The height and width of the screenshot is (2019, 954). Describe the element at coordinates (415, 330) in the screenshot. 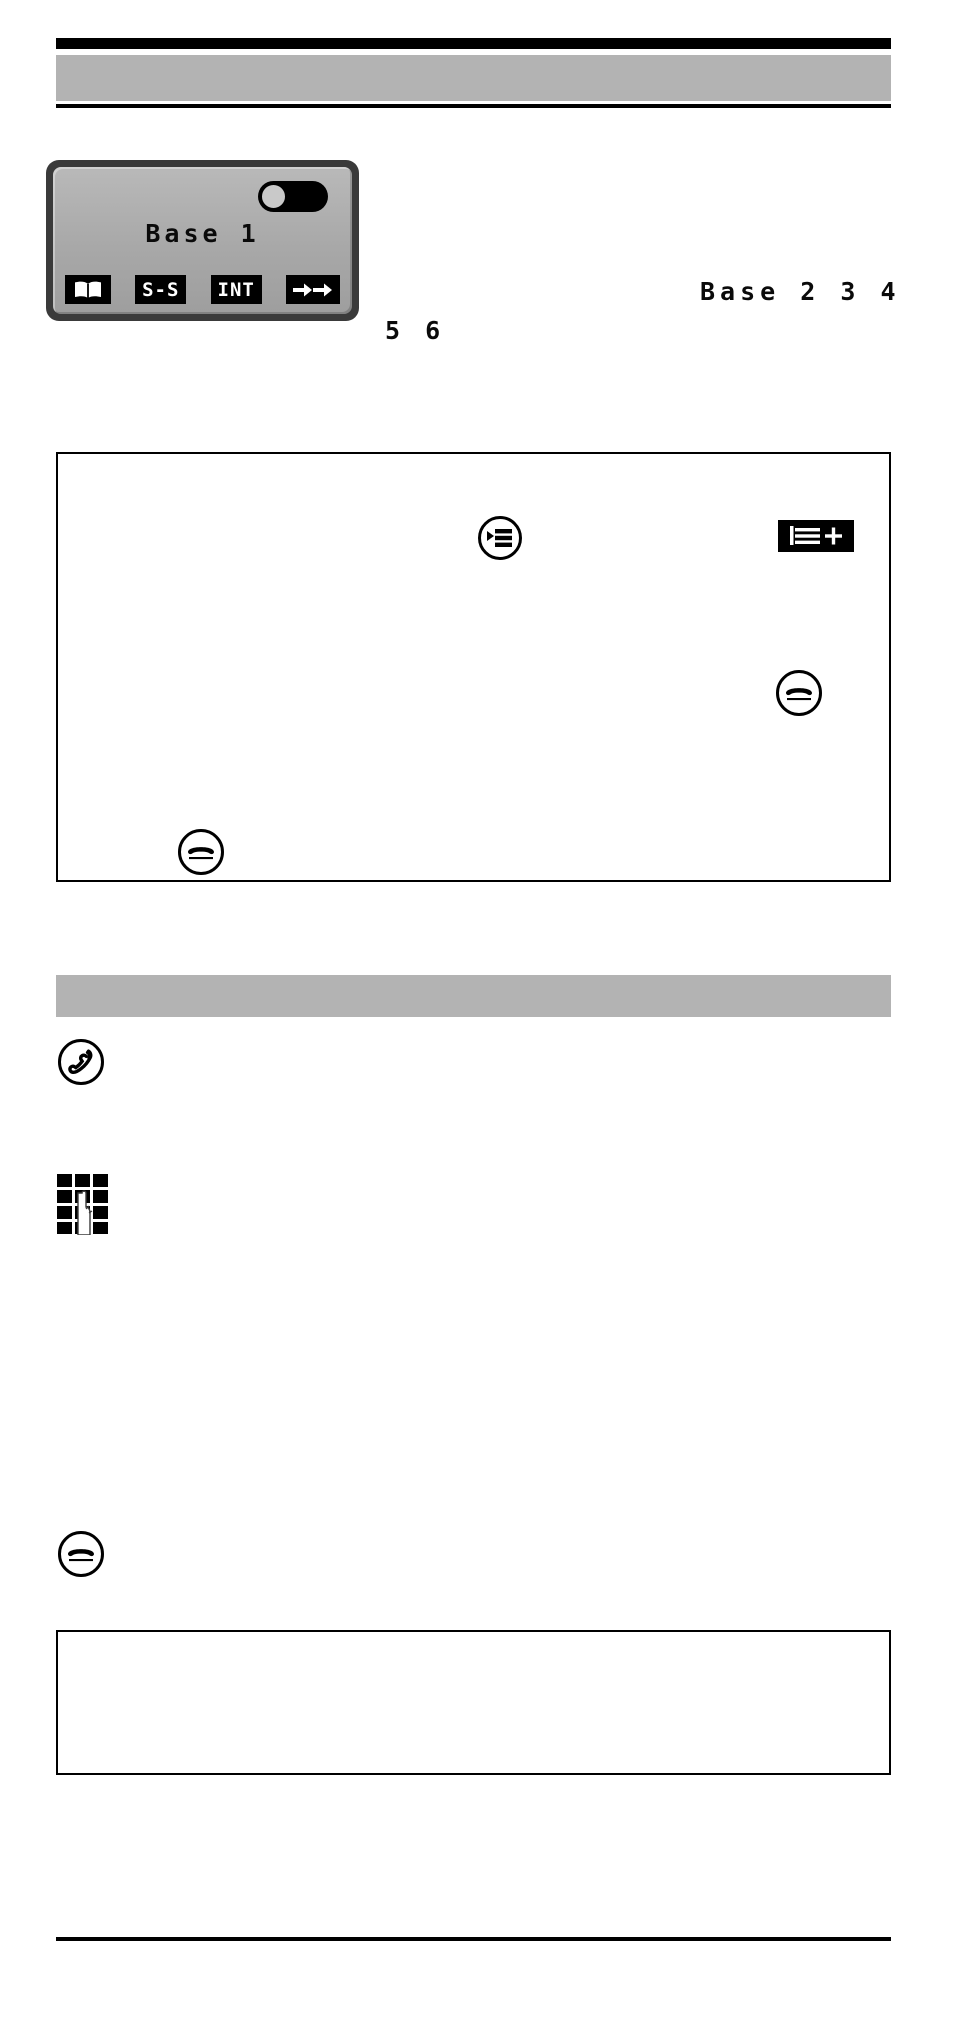

I see `lcd-label-bases-lower: 5 6` at that location.